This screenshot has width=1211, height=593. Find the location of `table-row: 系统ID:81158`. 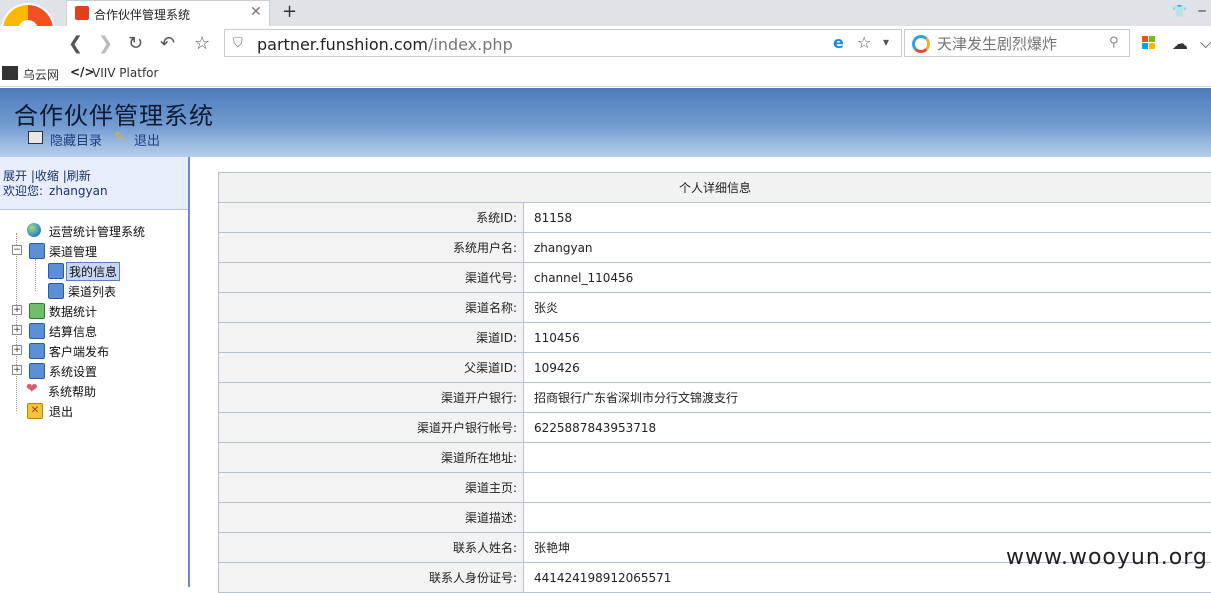

table-row: 系统ID:81158 is located at coordinates (715, 218).